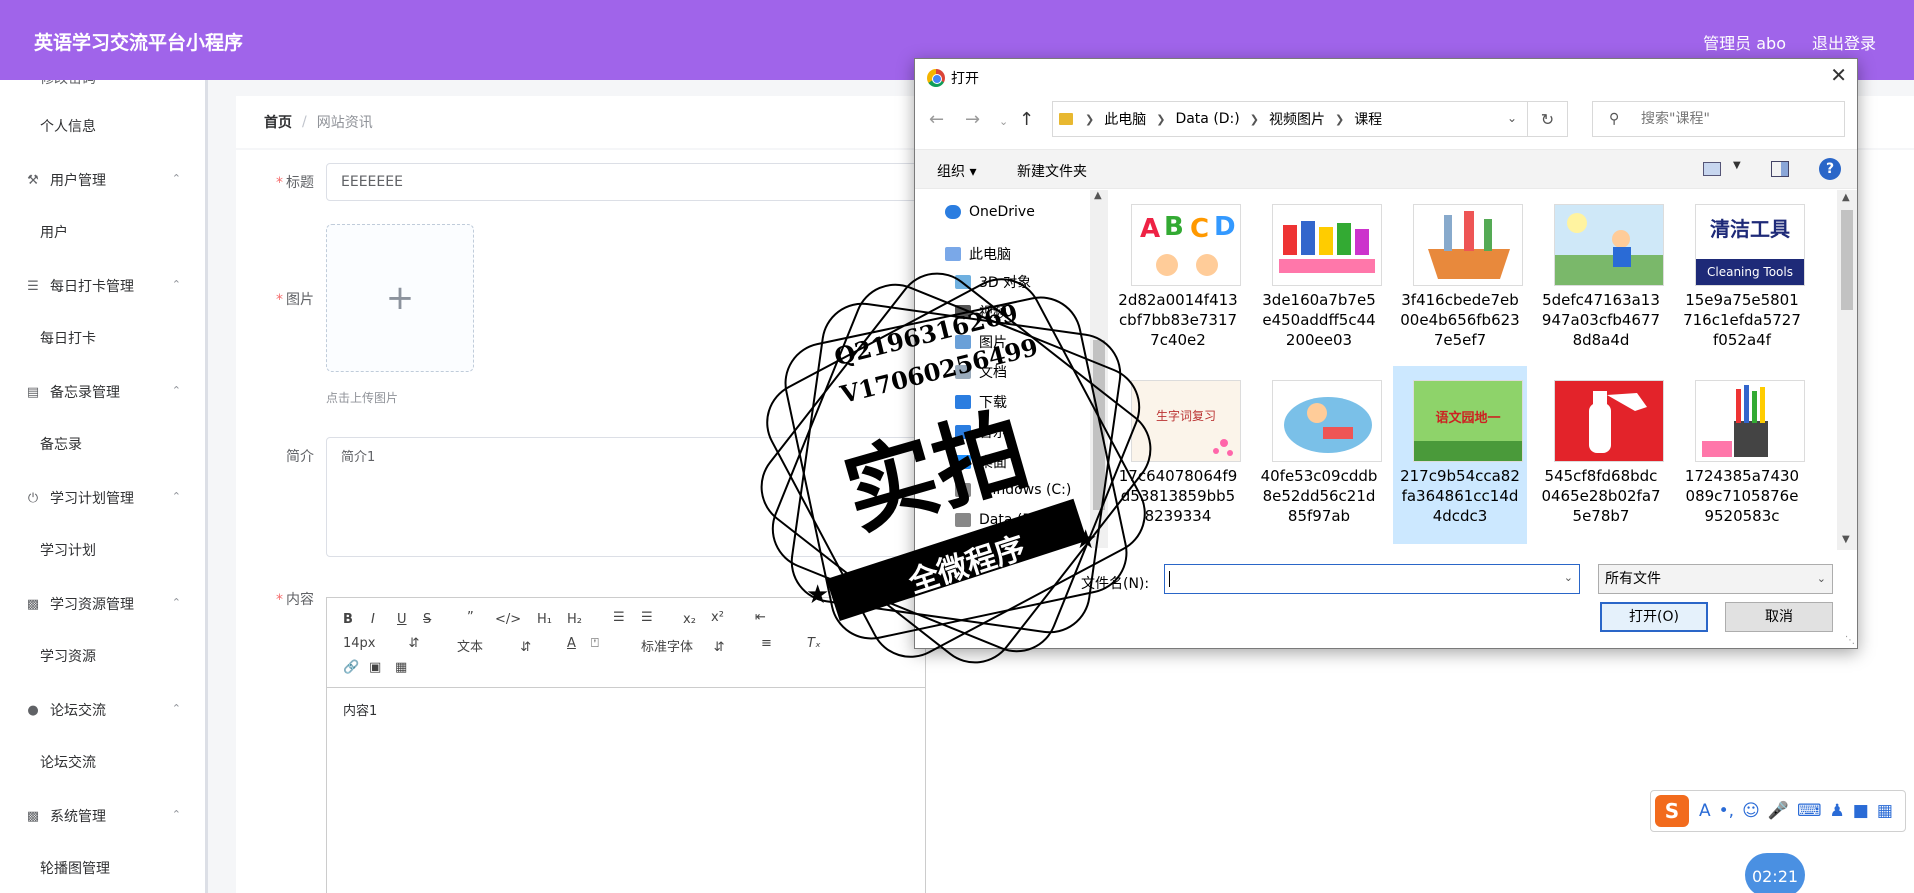 Image resolution: width=1914 pixels, height=893 pixels. I want to click on sidebar-item-user: 用户, so click(54, 232).